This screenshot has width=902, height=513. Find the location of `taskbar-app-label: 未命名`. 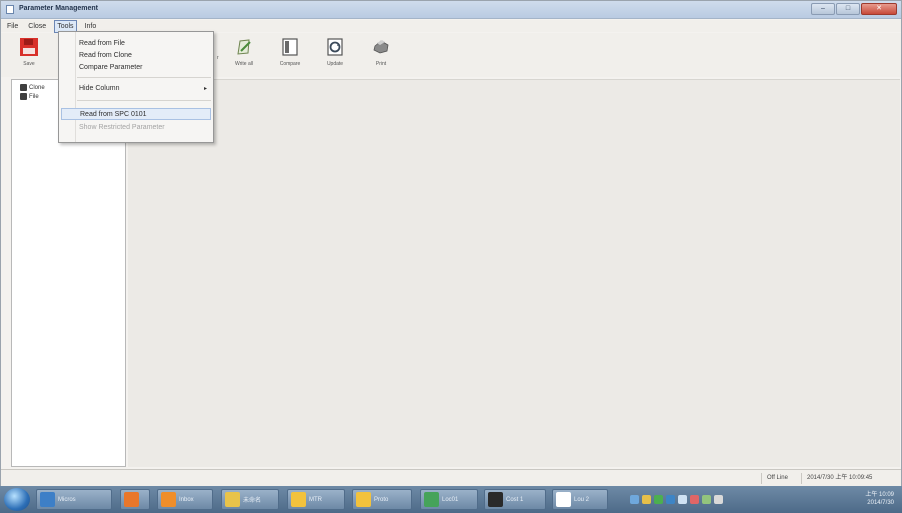

taskbar-app-label: 未命名 is located at coordinates (252, 501).